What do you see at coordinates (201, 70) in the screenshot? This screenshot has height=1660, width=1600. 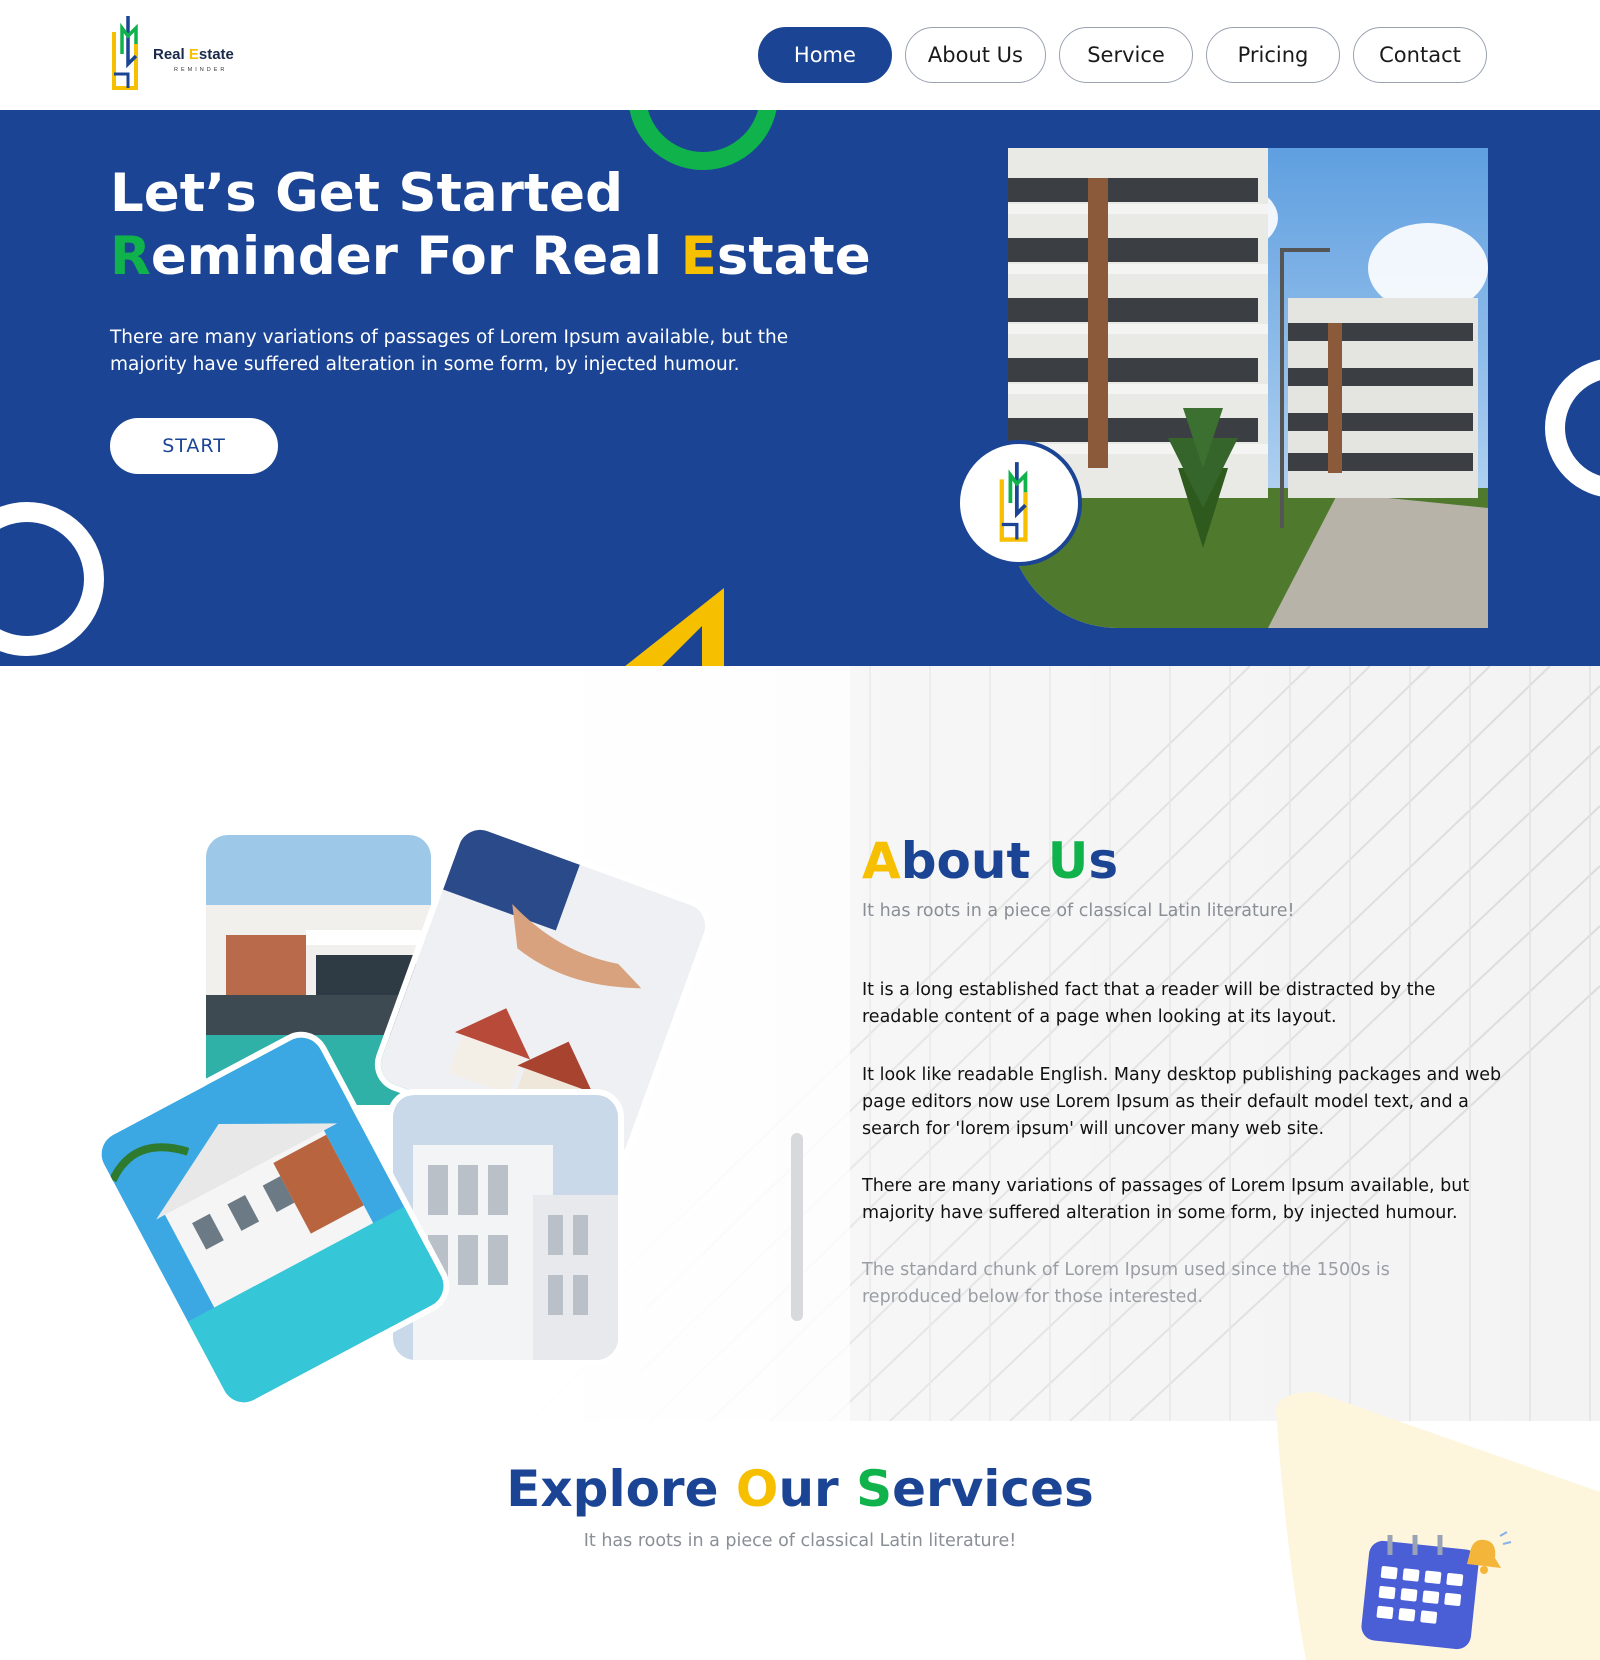 I see `brand-tagline: REMINDER` at bounding box center [201, 70].